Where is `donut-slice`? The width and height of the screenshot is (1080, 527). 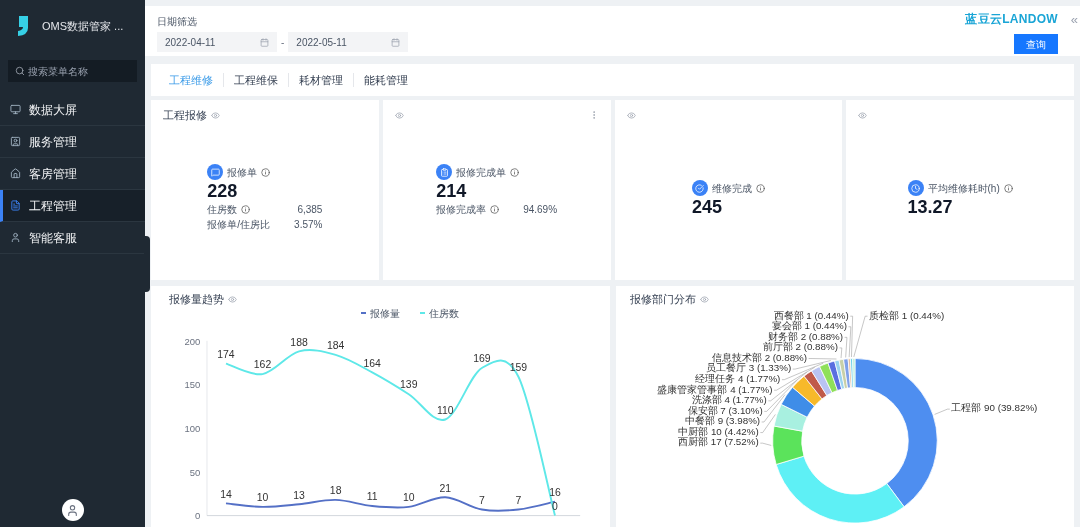
donut-slice is located at coordinates (790, 417).